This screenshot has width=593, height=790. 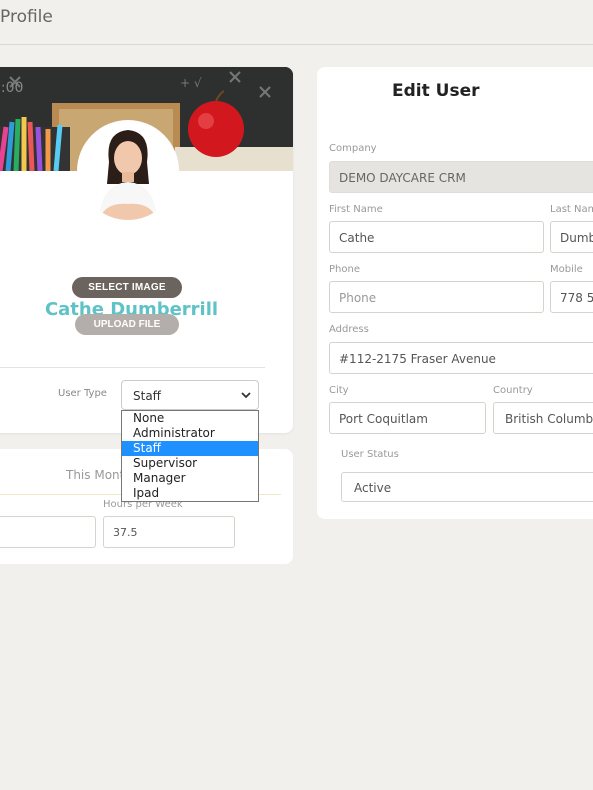 I want to click on hours-left-input, so click(x=48, y=532).